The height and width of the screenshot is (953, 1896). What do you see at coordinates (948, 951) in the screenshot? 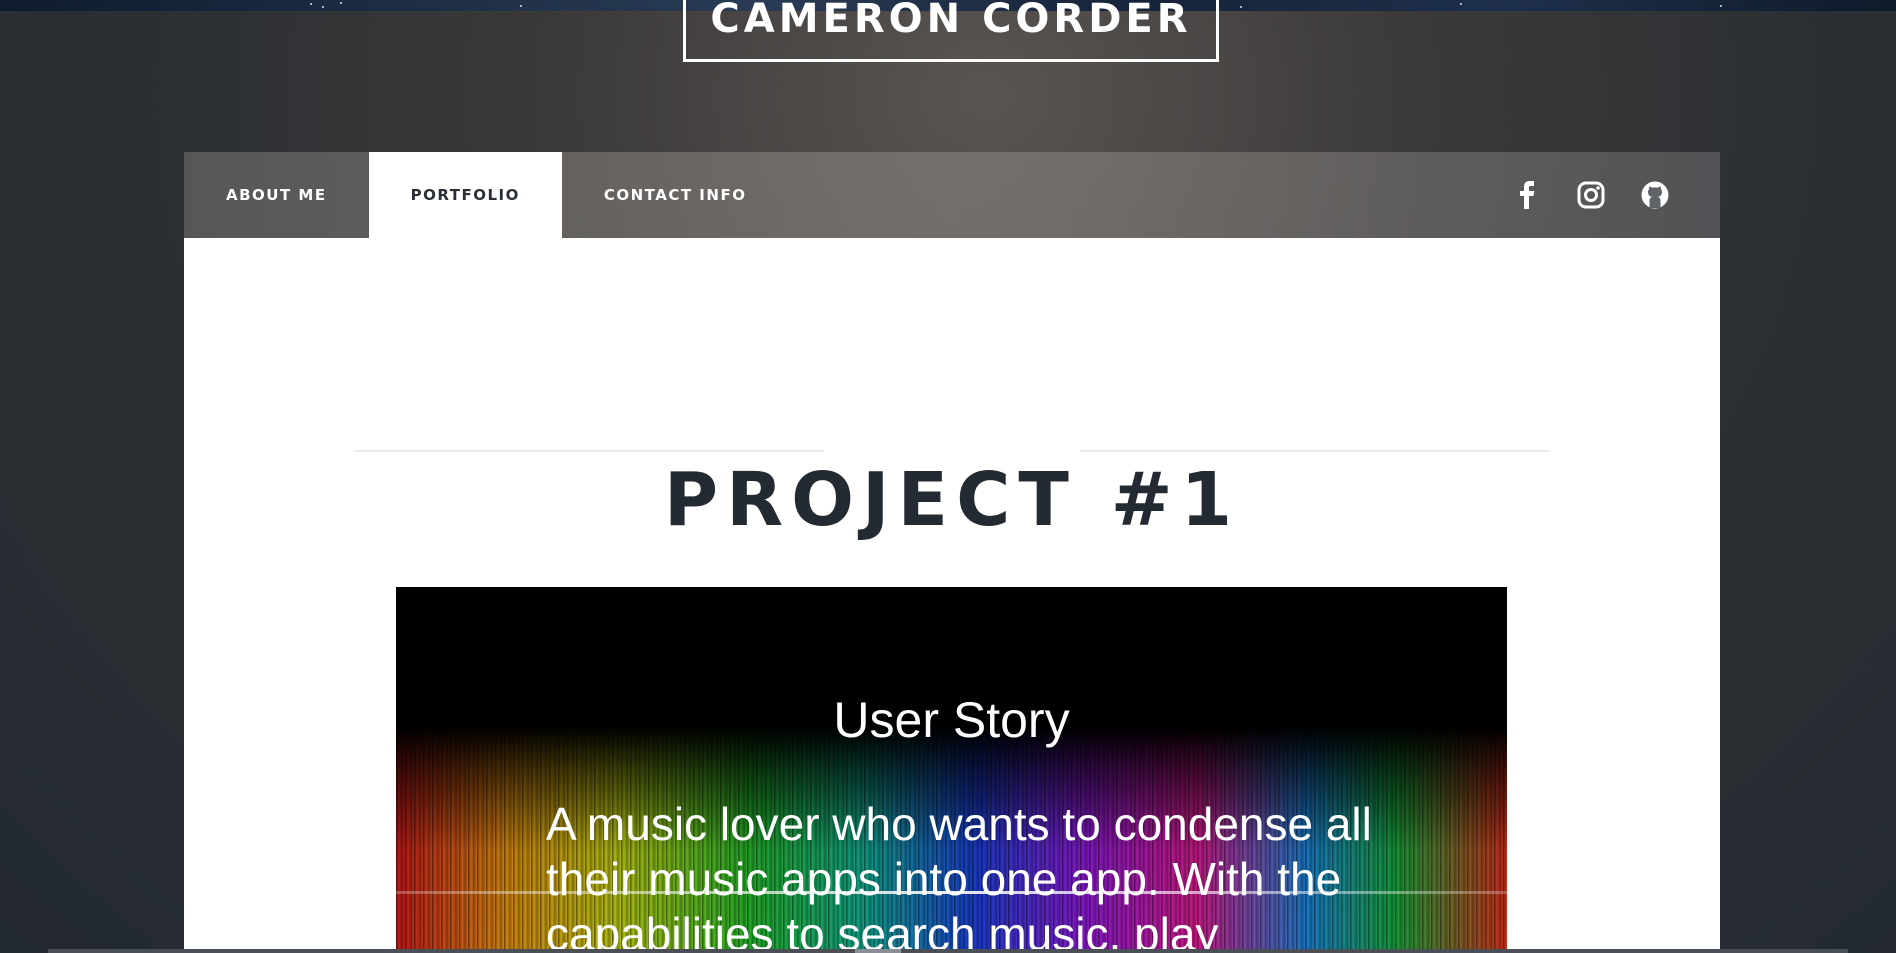
I see `horizontal-scrollbar` at bounding box center [948, 951].